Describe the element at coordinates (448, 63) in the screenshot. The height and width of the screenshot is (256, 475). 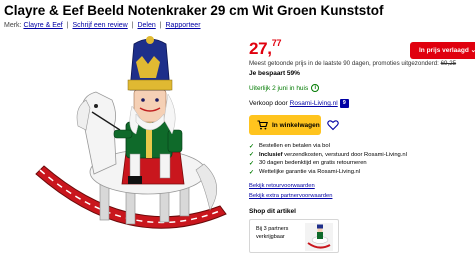
I see `old-price: 69,25` at that location.